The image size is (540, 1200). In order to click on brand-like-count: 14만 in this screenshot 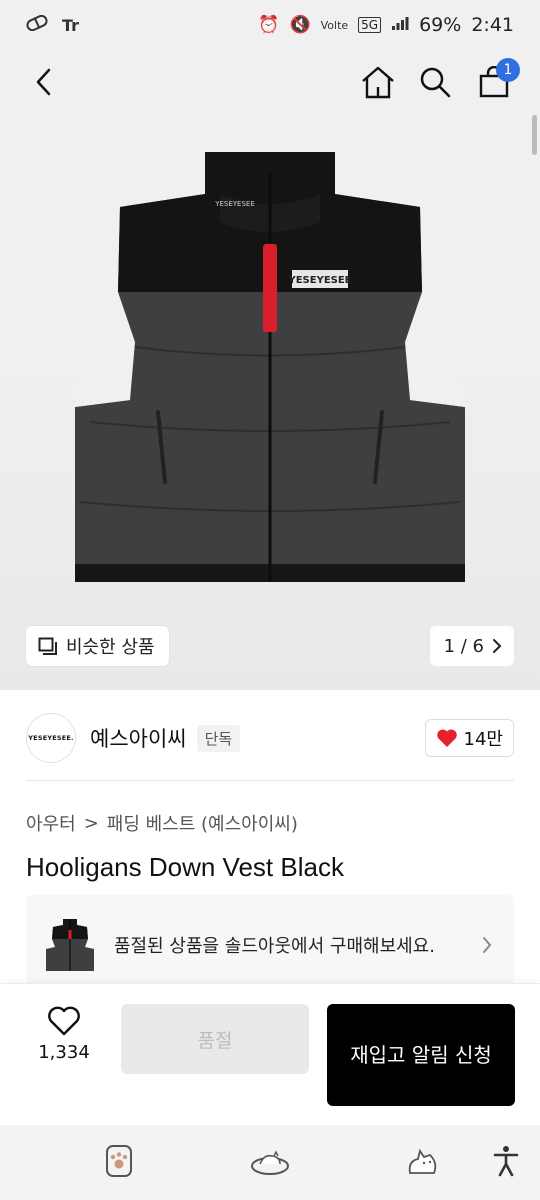, I will do `click(483, 739)`.